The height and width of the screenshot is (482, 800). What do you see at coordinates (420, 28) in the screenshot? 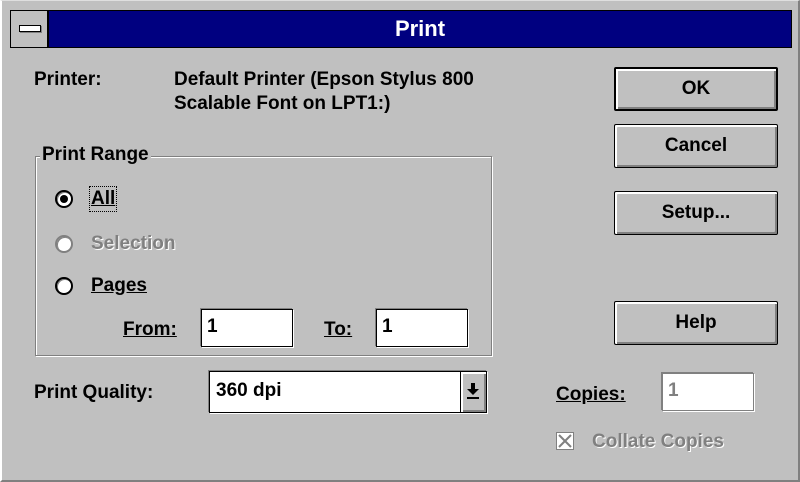
I see `window-title: Print` at bounding box center [420, 28].